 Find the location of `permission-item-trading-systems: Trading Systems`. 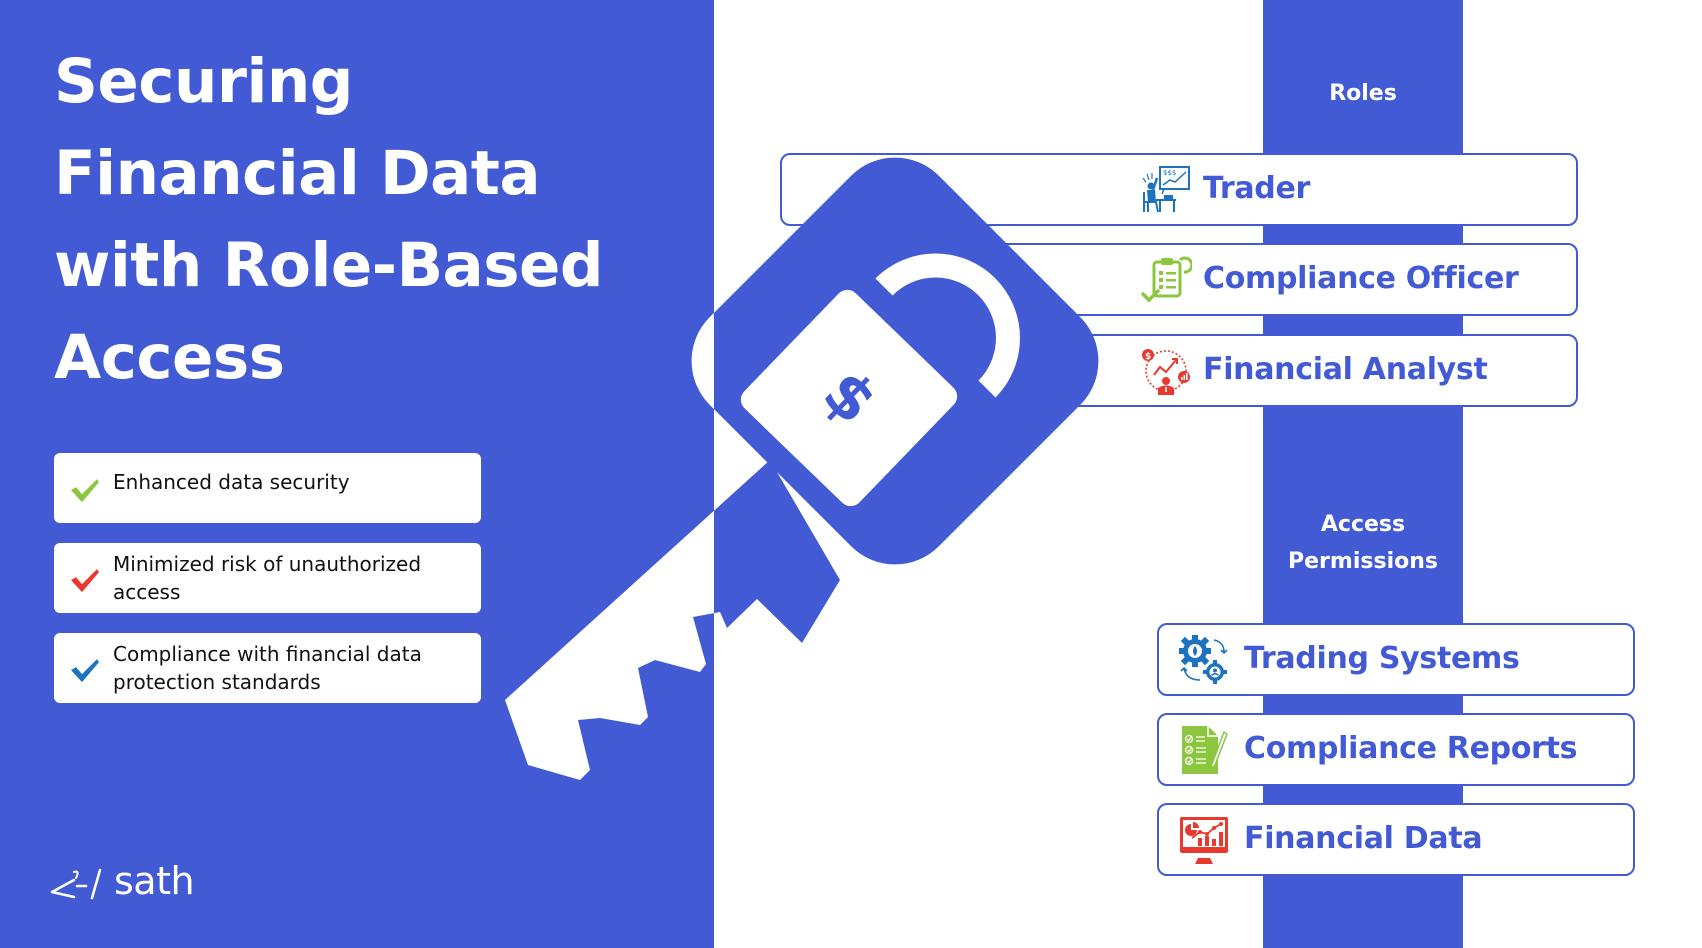

permission-item-trading-systems: Trading Systems is located at coordinates (1396, 659).